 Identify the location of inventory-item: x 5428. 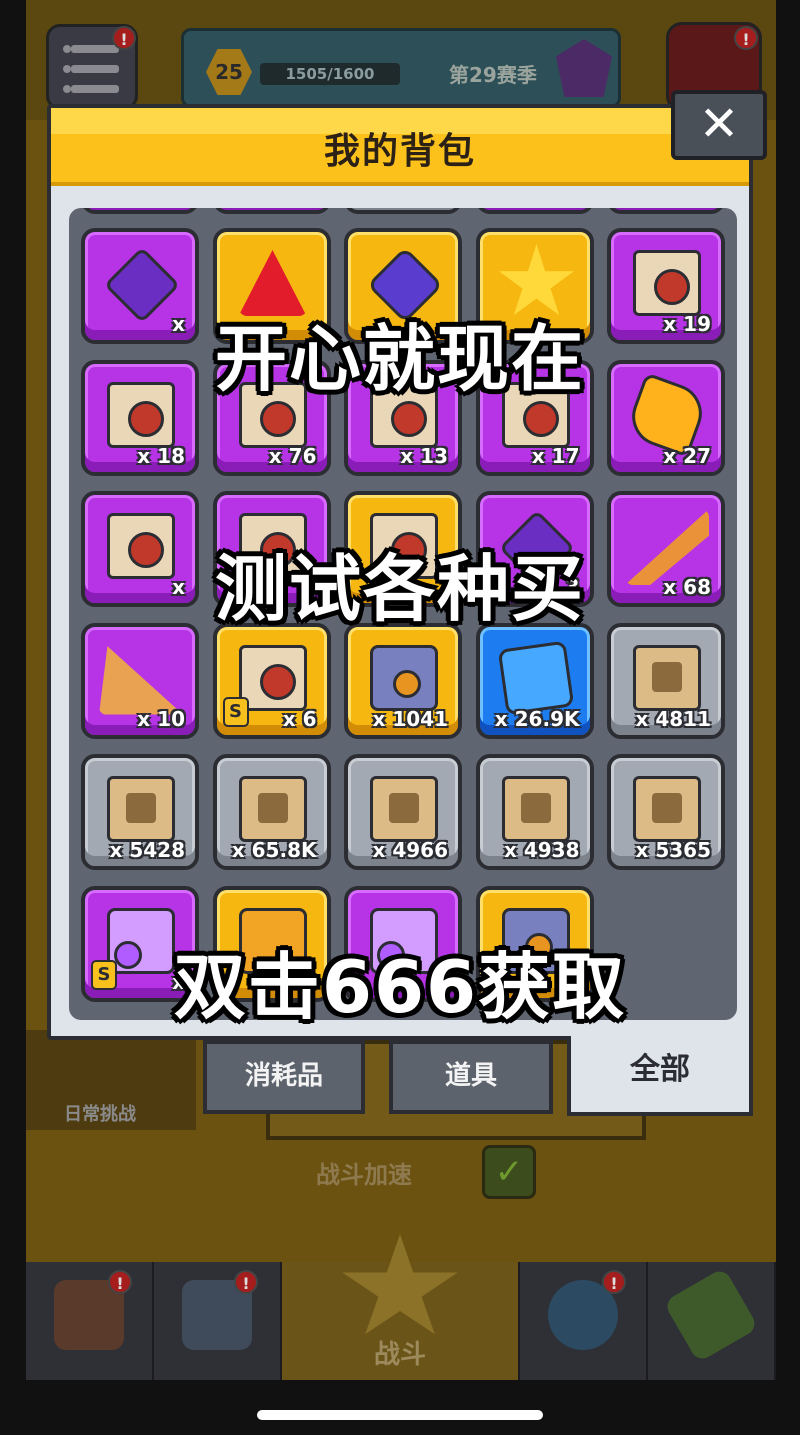
(140, 812).